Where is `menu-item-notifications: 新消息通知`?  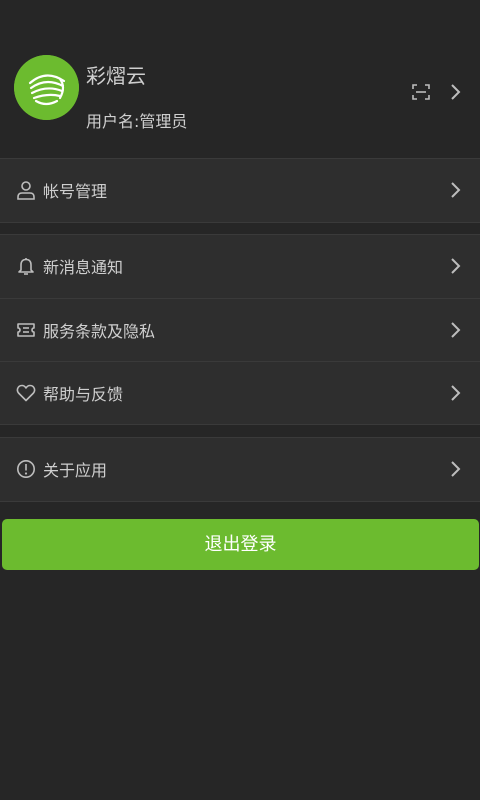 menu-item-notifications: 新消息通知 is located at coordinates (240, 266).